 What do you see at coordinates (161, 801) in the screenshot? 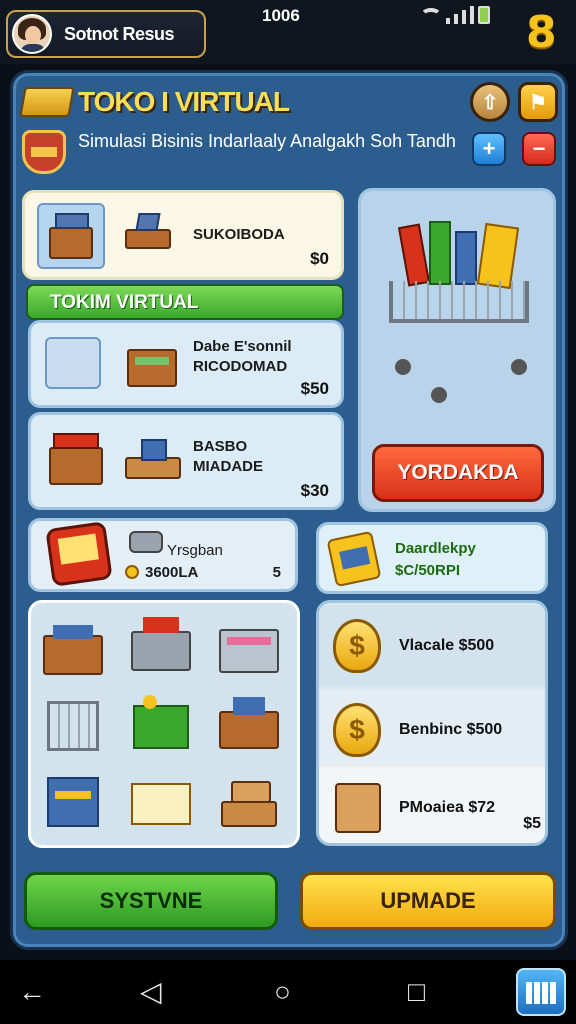
I see `open-crate-icon` at bounding box center [161, 801].